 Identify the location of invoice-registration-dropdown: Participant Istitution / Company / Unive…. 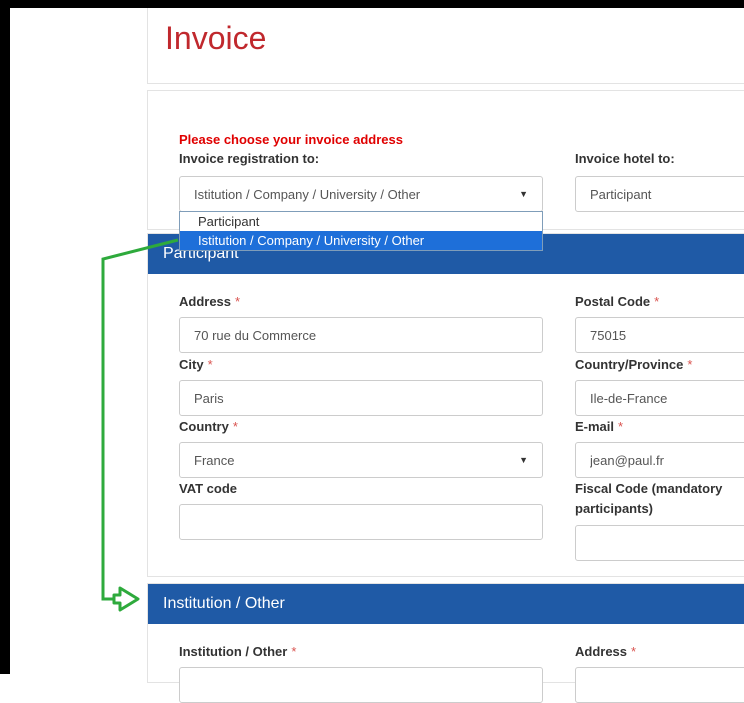
(361, 231).